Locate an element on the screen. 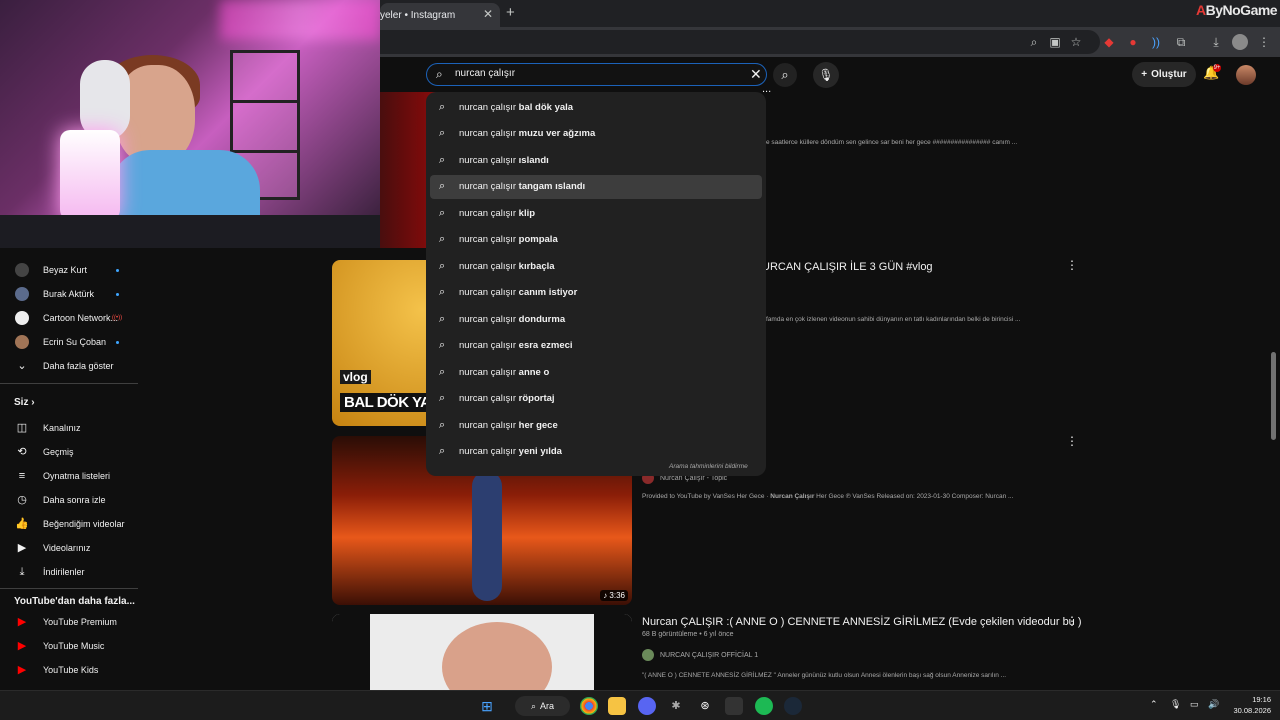 Image resolution: width=1280 pixels, height=720 pixels. video-icon: ▶ is located at coordinates (22, 548).